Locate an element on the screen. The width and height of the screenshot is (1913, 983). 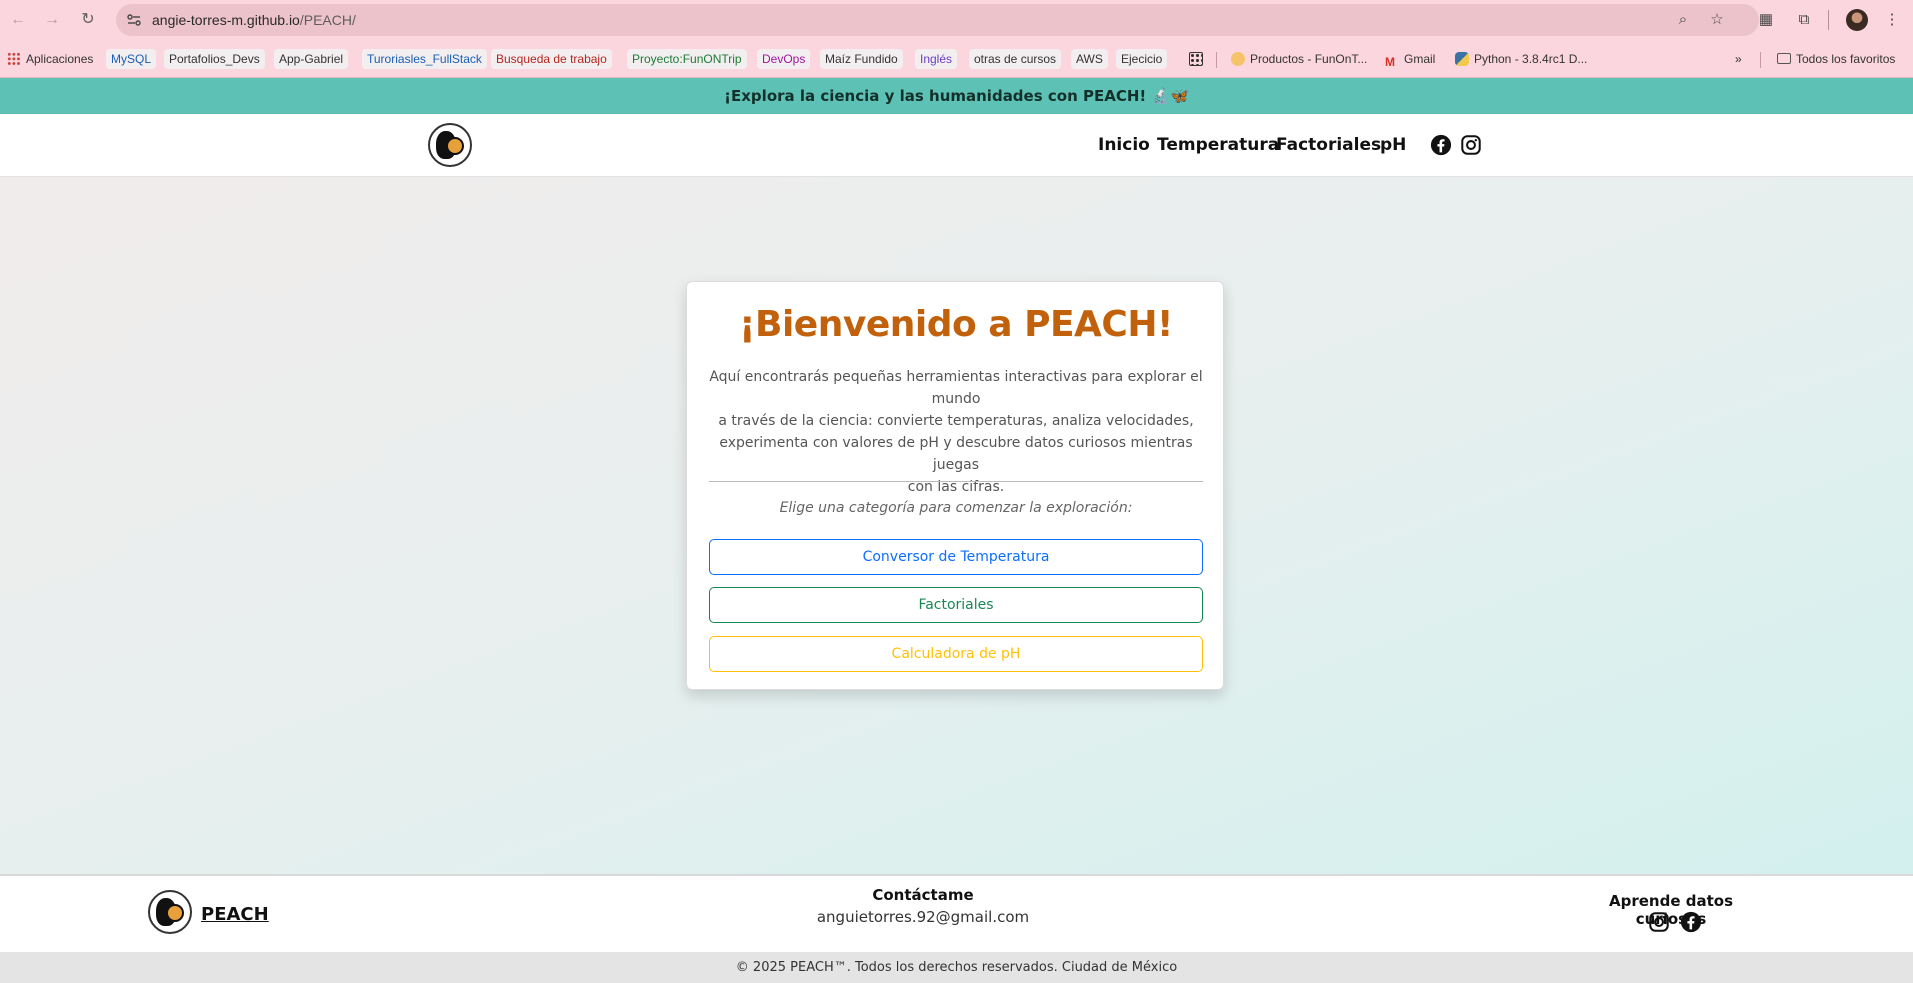
bookmark-item: Portafolios_Devs is located at coordinates (214, 59).